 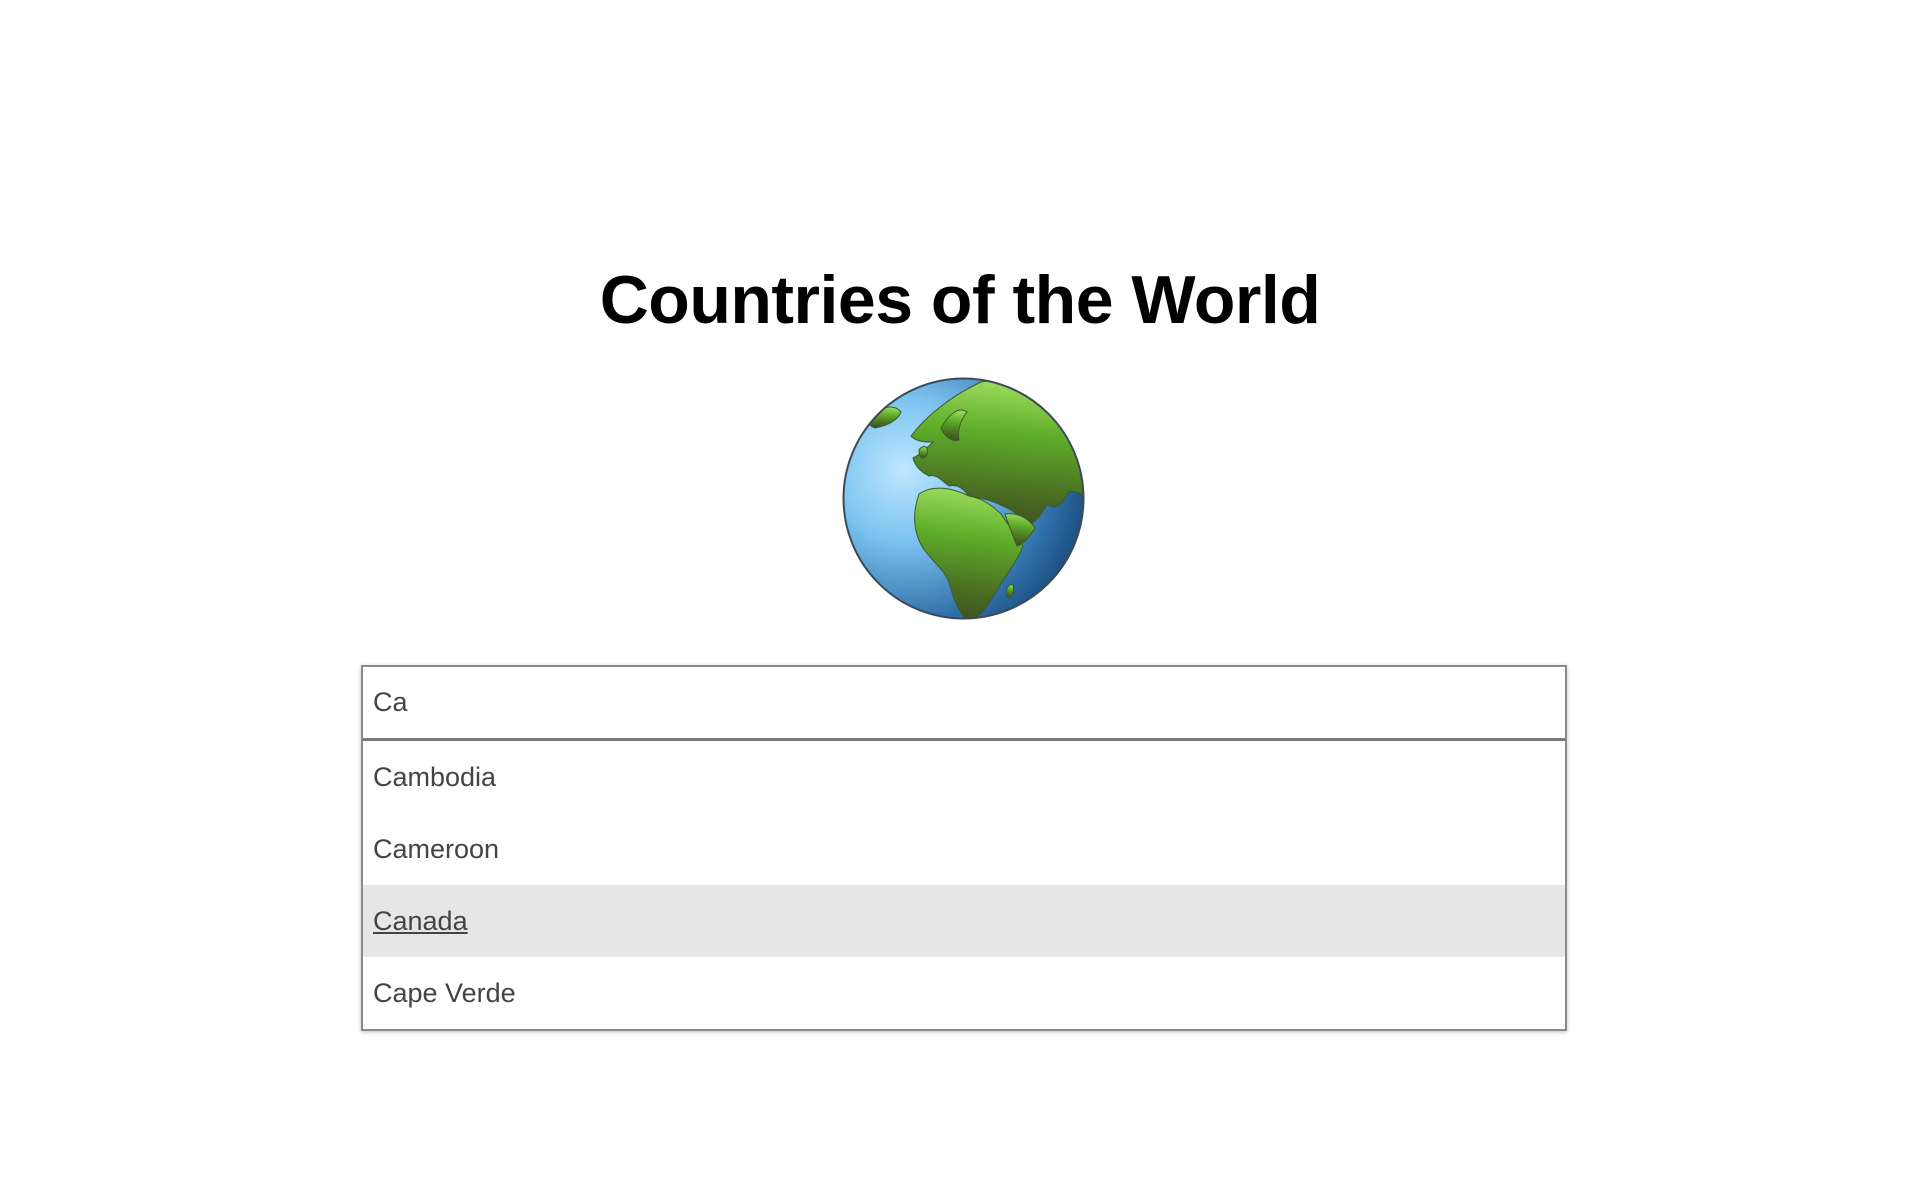 I want to click on country-search-input, so click(x=964, y=704).